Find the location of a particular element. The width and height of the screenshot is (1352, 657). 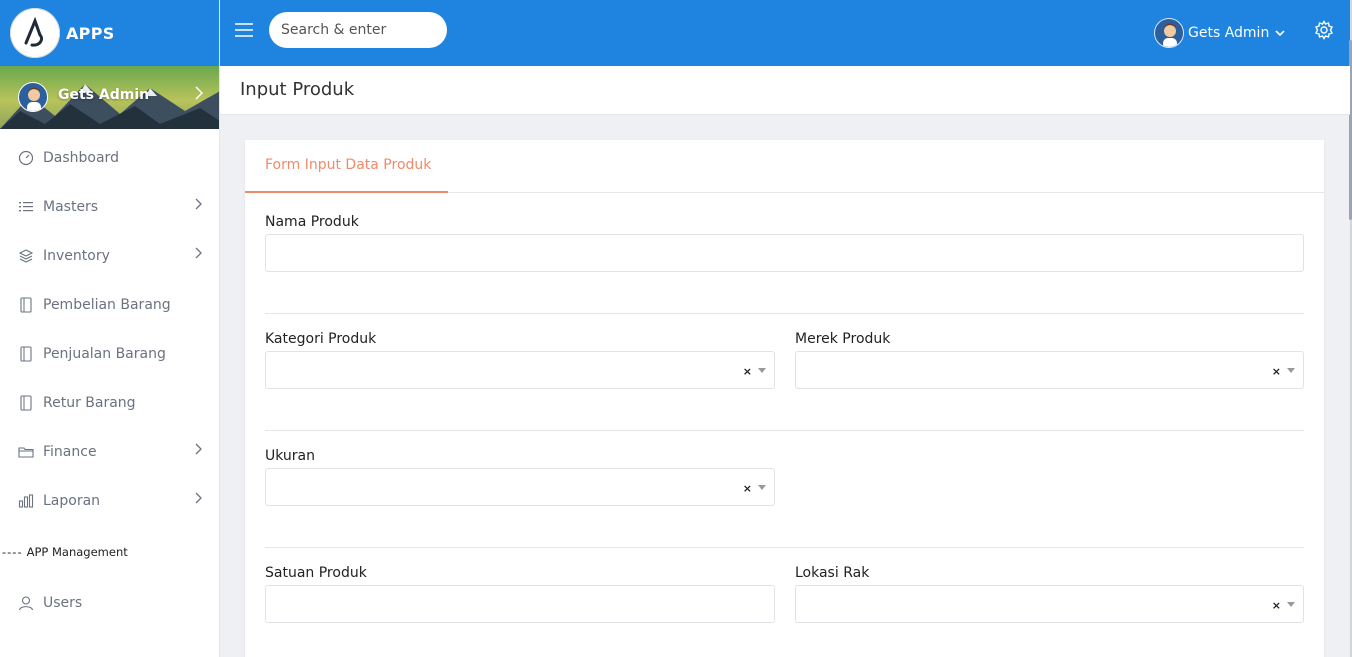

users-icon is located at coordinates (26, 603).